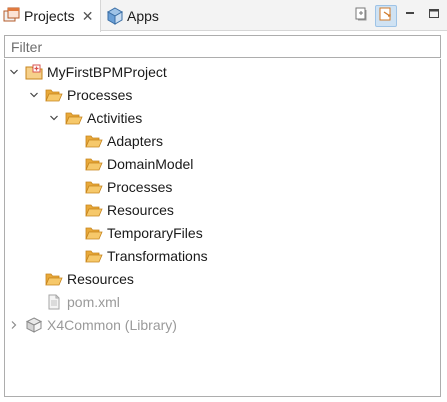 Image resolution: width=447 pixels, height=402 pixels. I want to click on collapse-all-button, so click(362, 16).